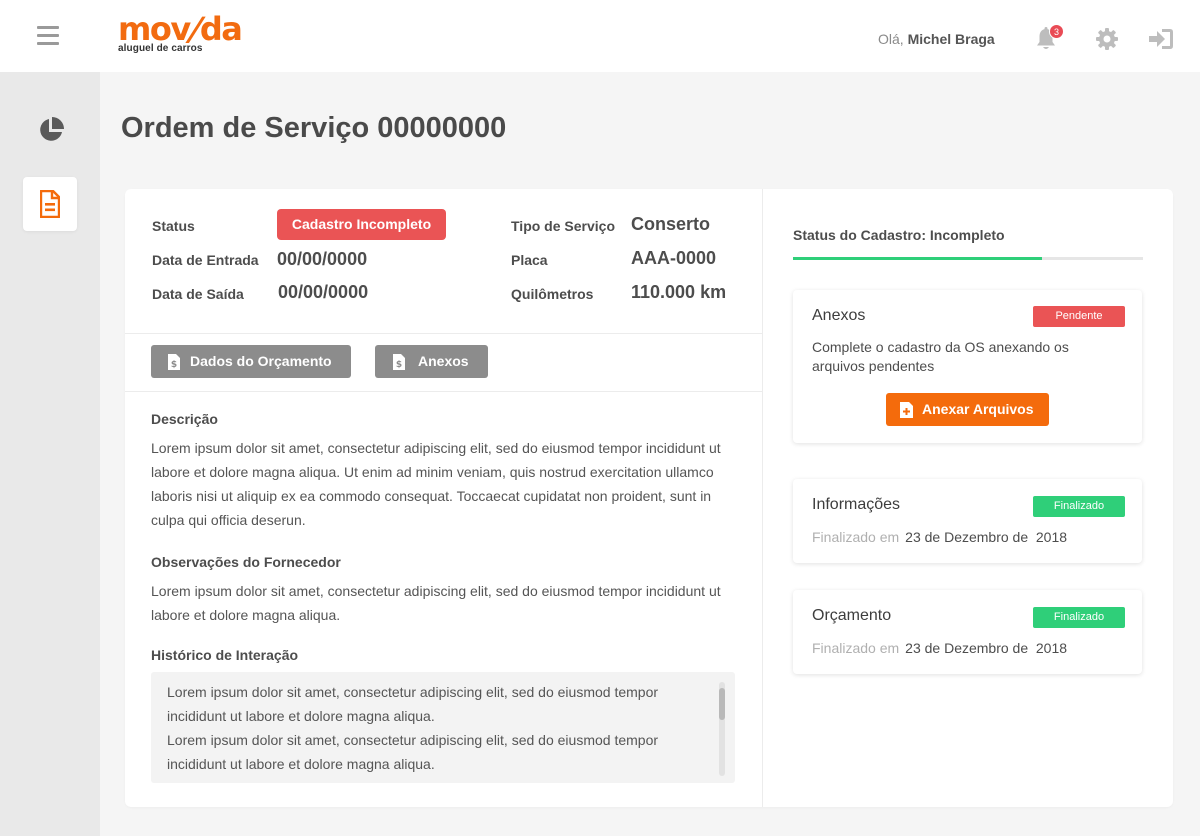  I want to click on logo: mov/da aluguel de carros, so click(180, 35).